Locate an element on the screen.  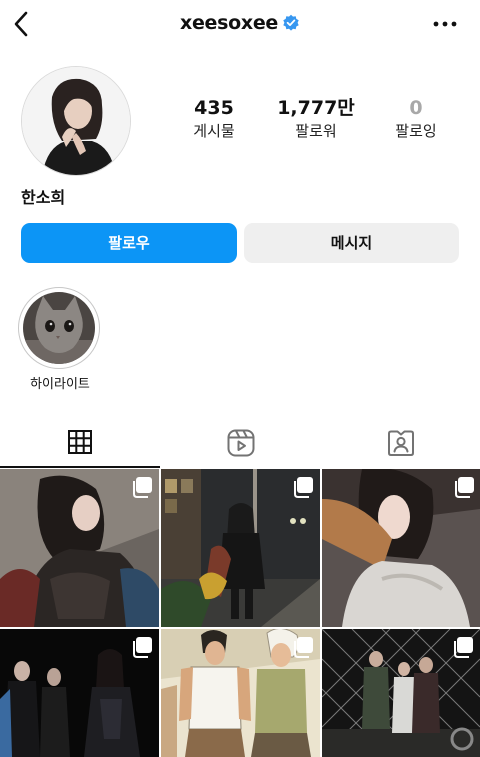
more-dots-icon is located at coordinates (445, 24).